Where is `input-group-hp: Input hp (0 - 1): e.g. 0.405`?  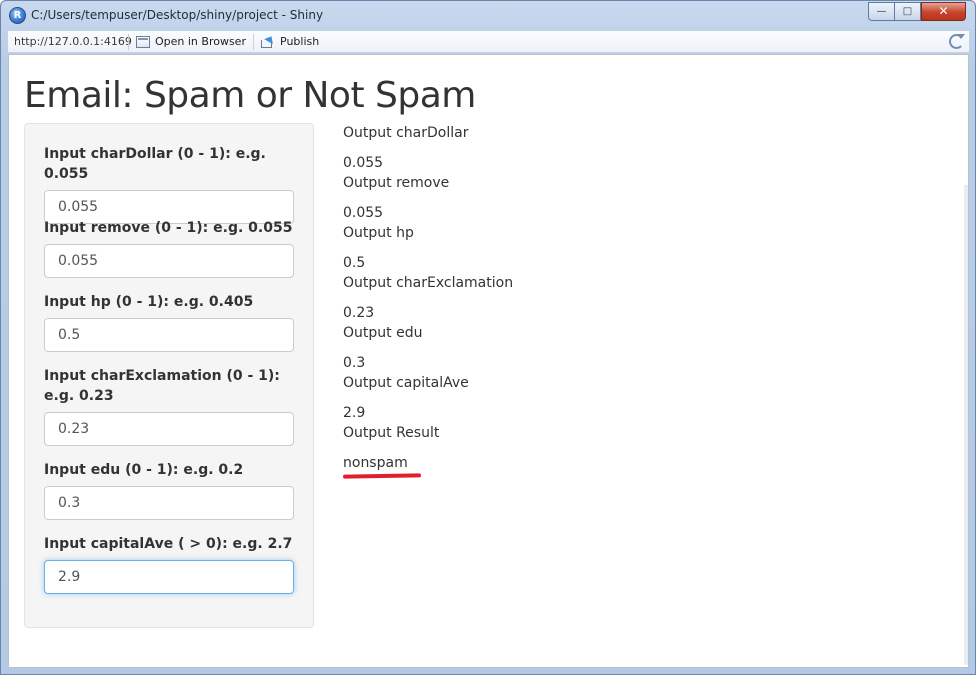
input-group-hp: Input hp (0 - 1): e.g. 0.405 is located at coordinates (169, 322).